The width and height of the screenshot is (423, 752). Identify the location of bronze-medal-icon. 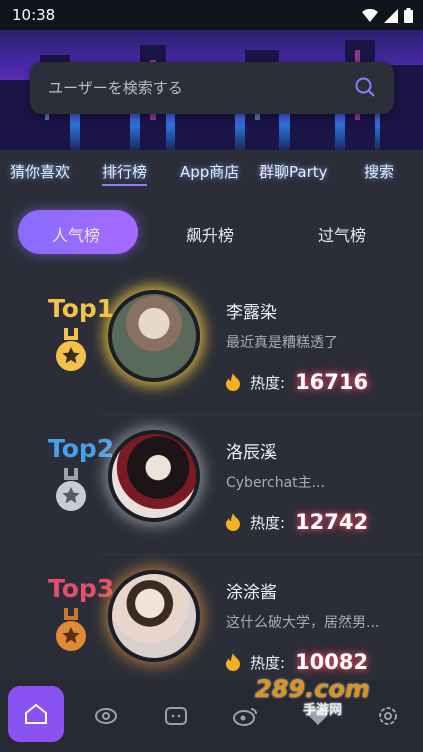
(71, 629).